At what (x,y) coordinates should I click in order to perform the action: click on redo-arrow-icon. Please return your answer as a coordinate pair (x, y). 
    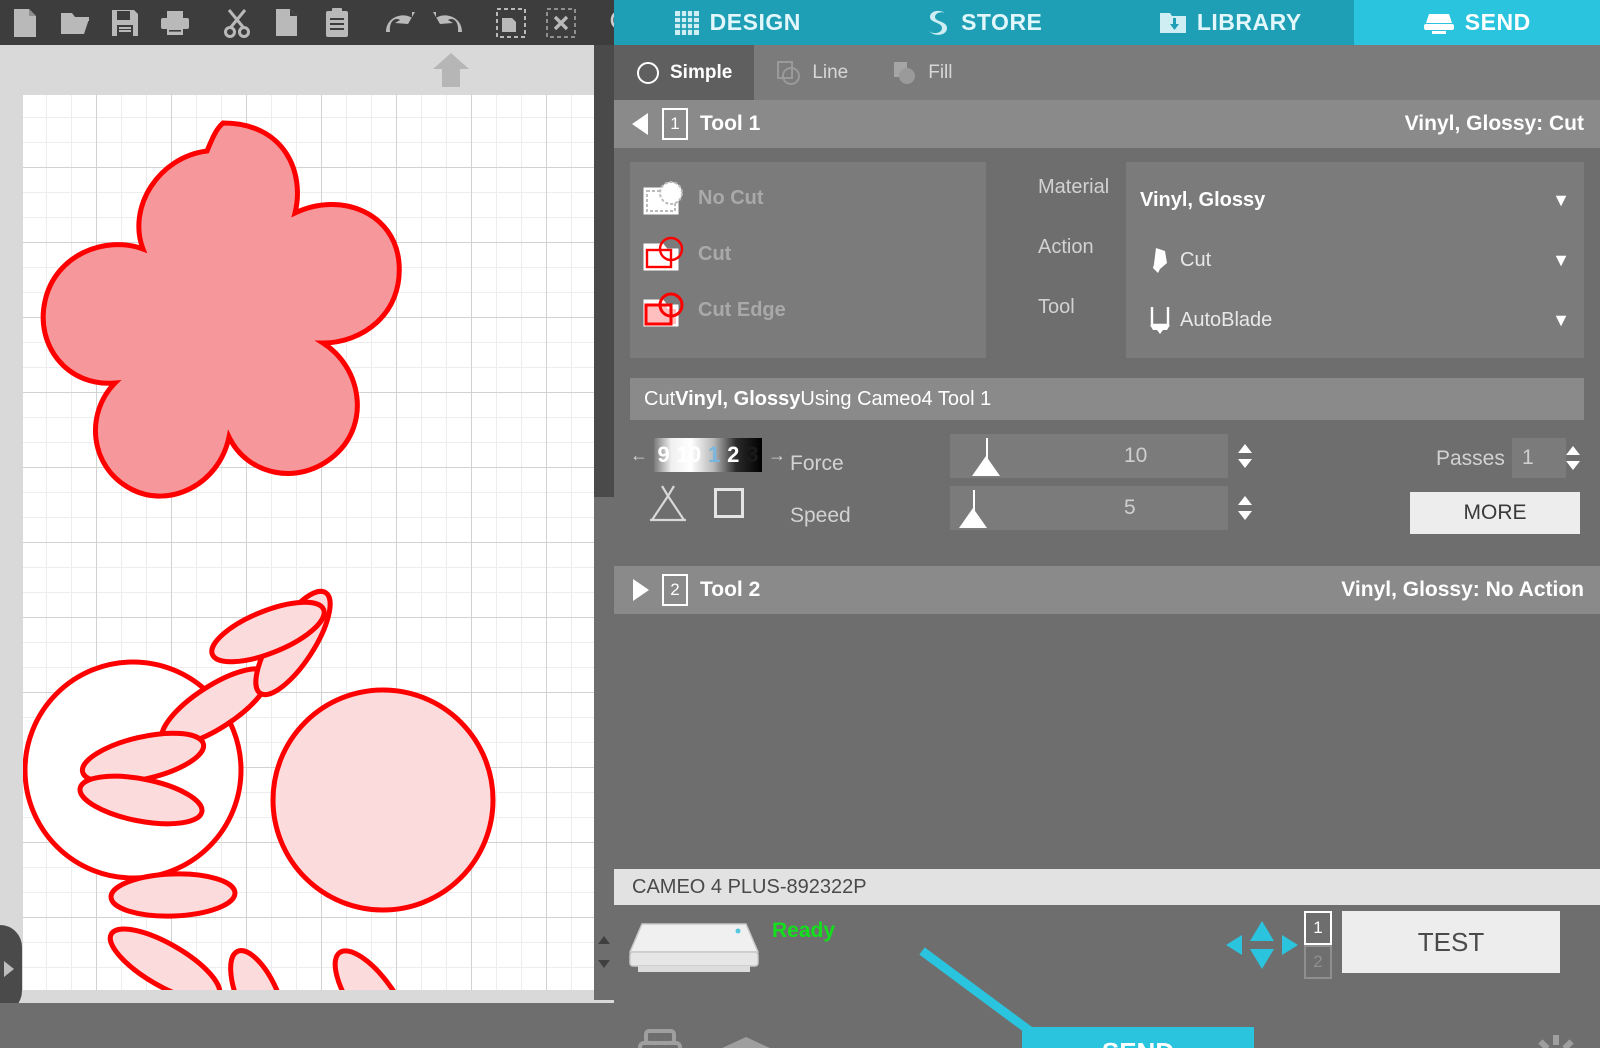
    Looking at the image, I should click on (447, 21).